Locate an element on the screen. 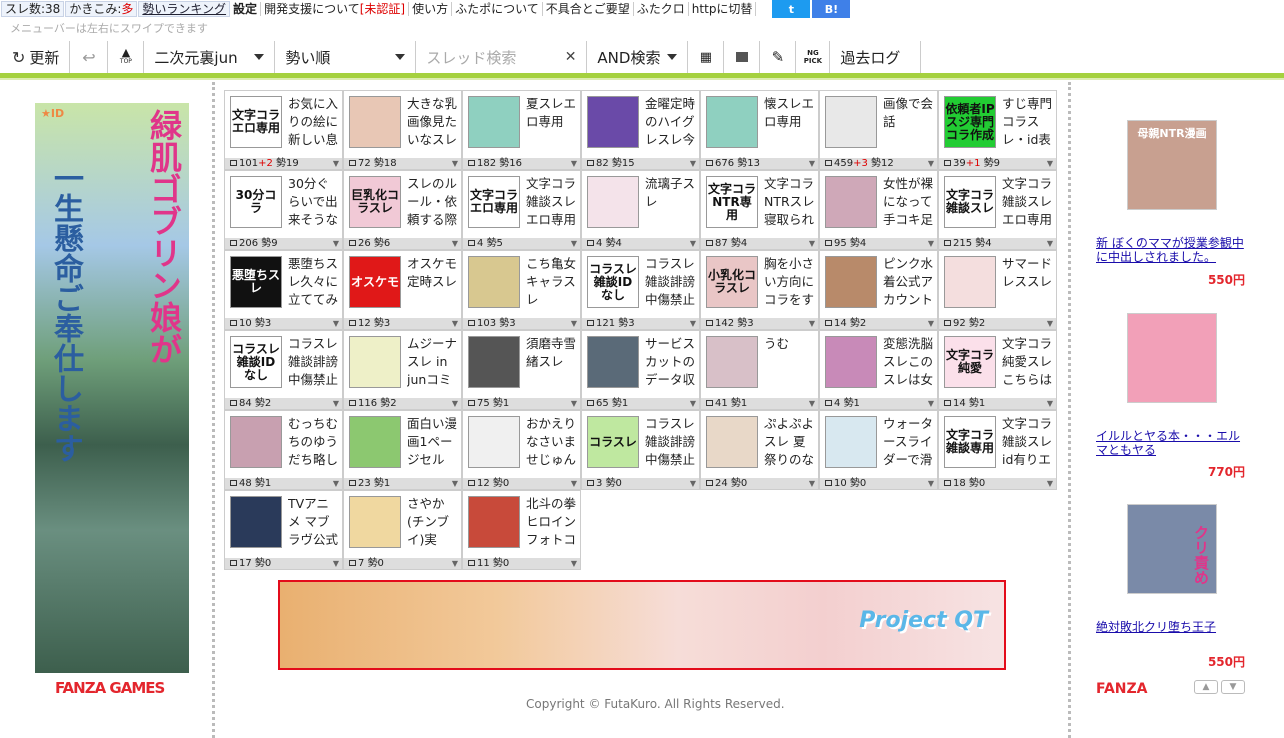 The width and height of the screenshot is (1284, 738). ad-thumbnail: クリ責め is located at coordinates (1172, 549).